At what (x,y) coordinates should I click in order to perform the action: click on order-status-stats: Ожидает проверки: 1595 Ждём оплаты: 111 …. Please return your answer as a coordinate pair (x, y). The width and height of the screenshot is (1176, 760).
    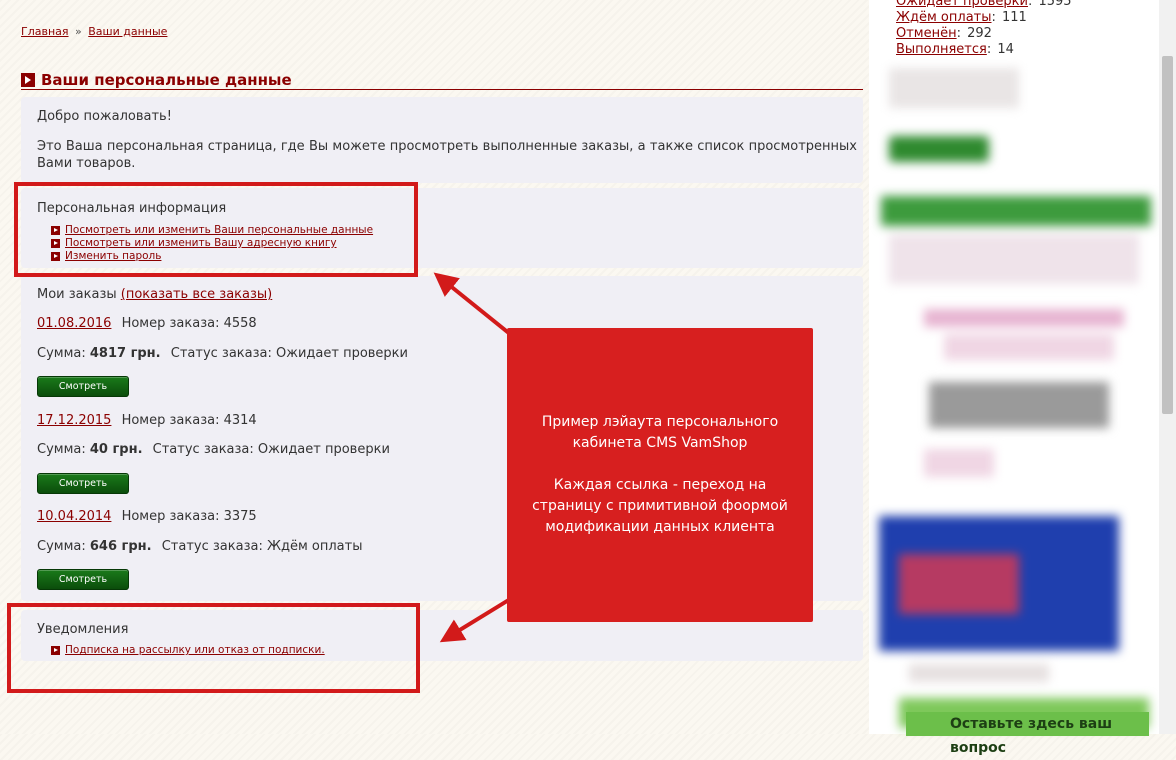
    Looking at the image, I should click on (984, 29).